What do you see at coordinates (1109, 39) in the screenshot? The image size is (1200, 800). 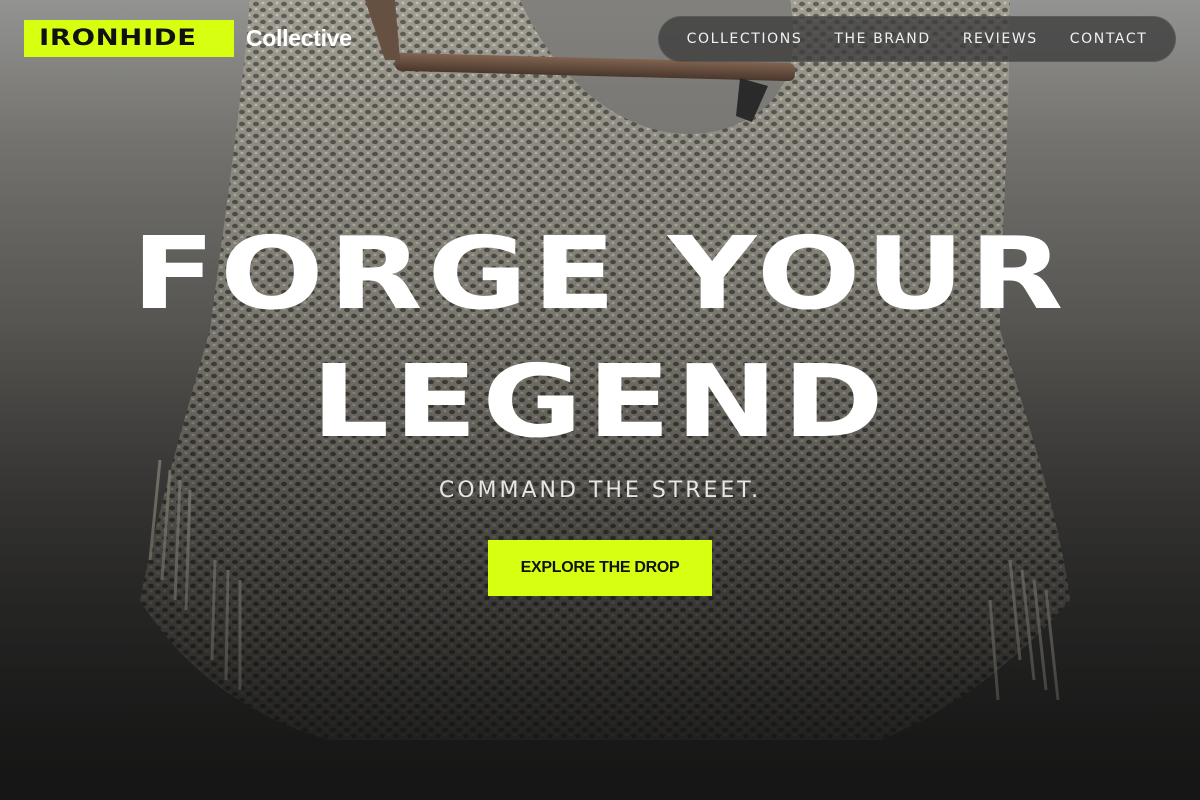 I see `nav-item-contact: CONTACT` at bounding box center [1109, 39].